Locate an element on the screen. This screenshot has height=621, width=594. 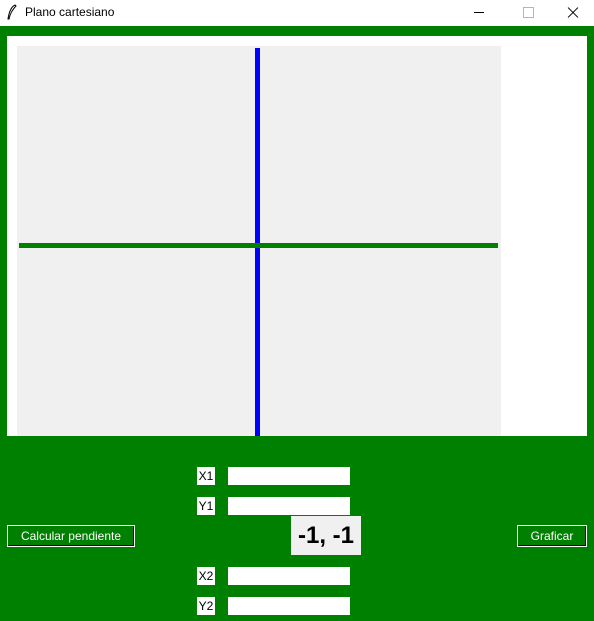
feather-icon is located at coordinates (12, 12).